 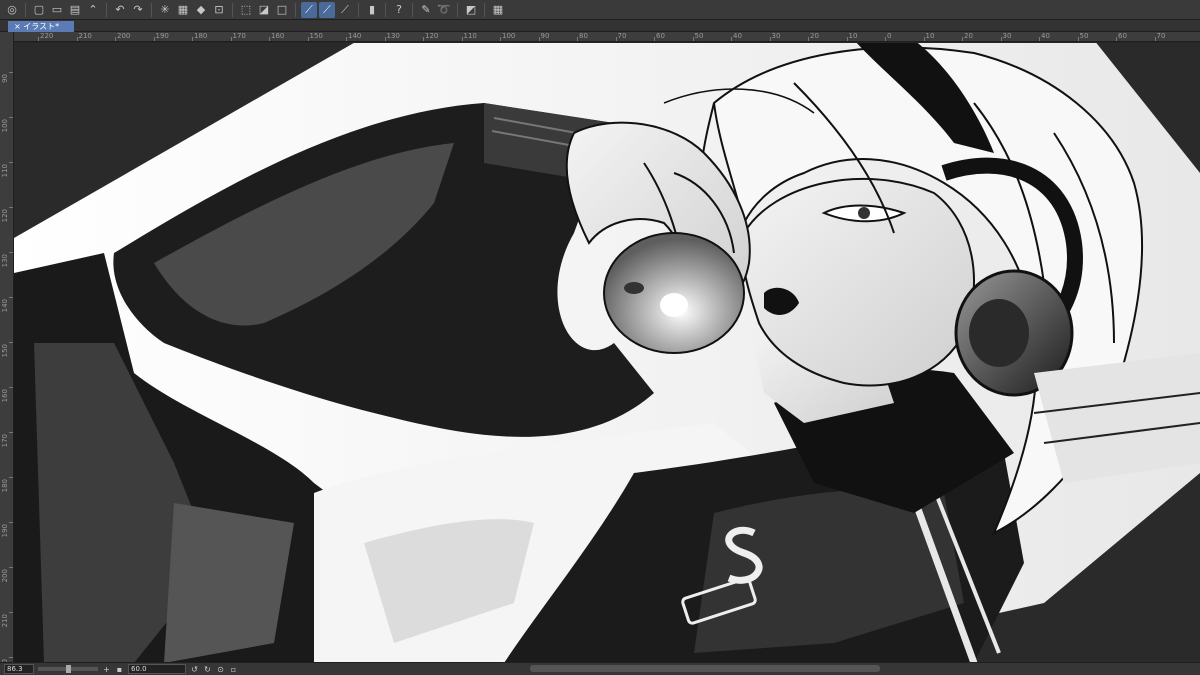 What do you see at coordinates (138, 10) in the screenshot?
I see `redo-icon: ↷` at bounding box center [138, 10].